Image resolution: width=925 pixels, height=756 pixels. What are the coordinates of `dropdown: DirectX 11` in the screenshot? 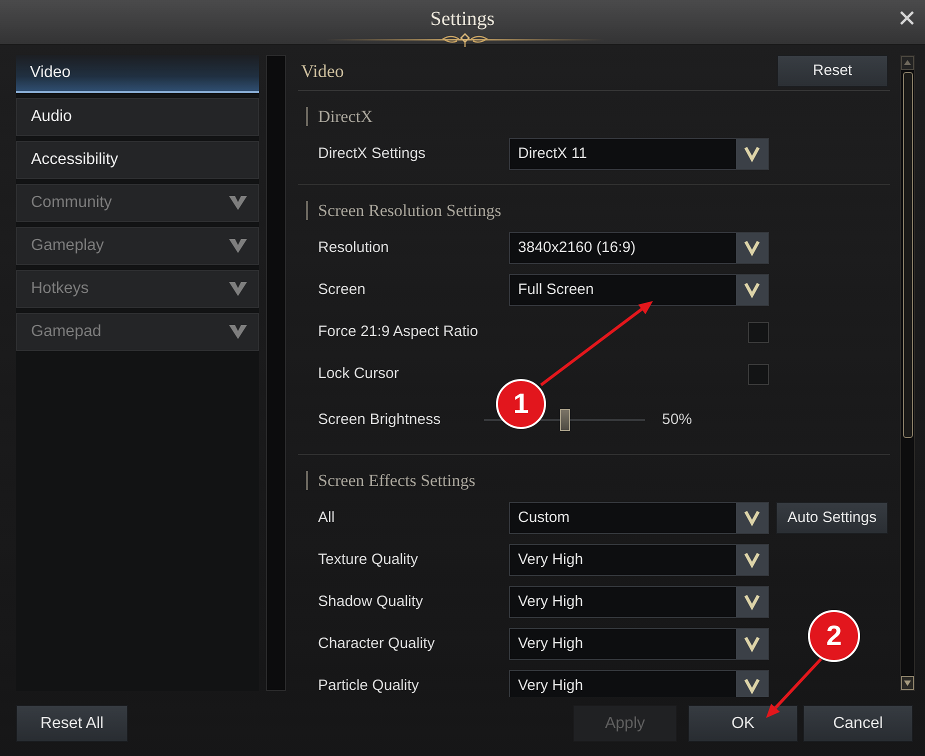 It's located at (639, 154).